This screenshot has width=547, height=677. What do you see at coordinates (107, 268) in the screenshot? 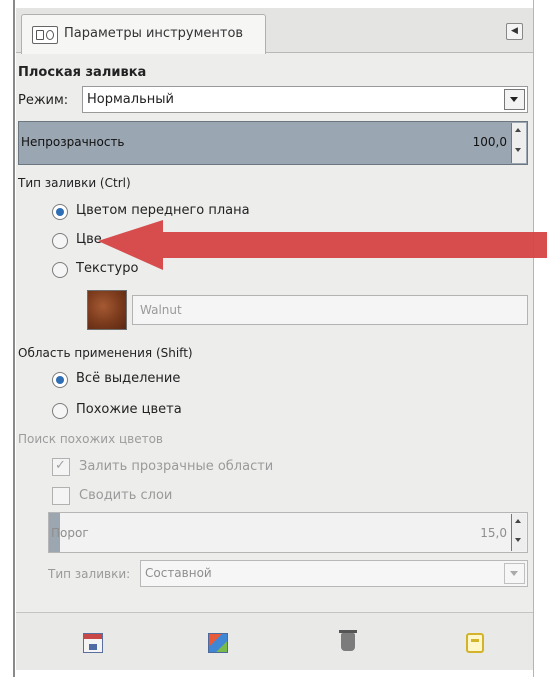
I see `radio-label: Текстуро` at bounding box center [107, 268].